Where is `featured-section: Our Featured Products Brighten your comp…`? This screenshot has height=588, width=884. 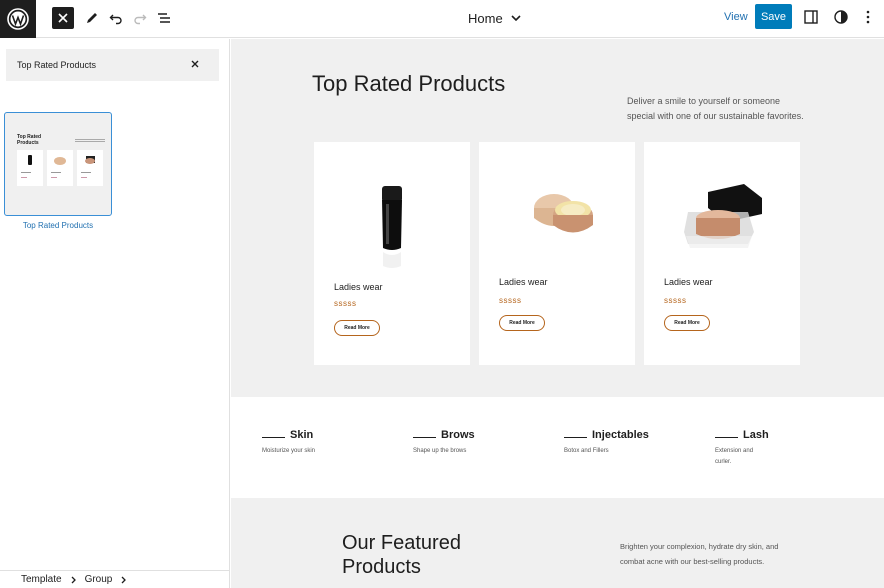
featured-section: Our Featured Products Brighten your comp… is located at coordinates (557, 543).